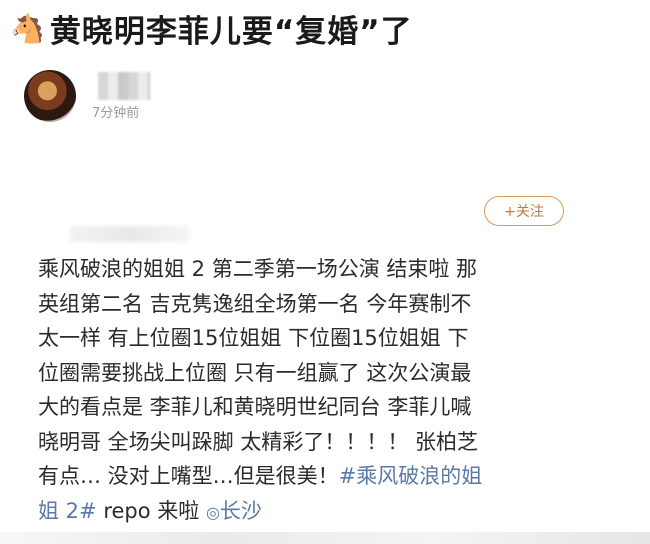 The image size is (650, 544). I want to click on post-line-text: 有点… 没对上嘴型…但是很美！, so click(188, 476).